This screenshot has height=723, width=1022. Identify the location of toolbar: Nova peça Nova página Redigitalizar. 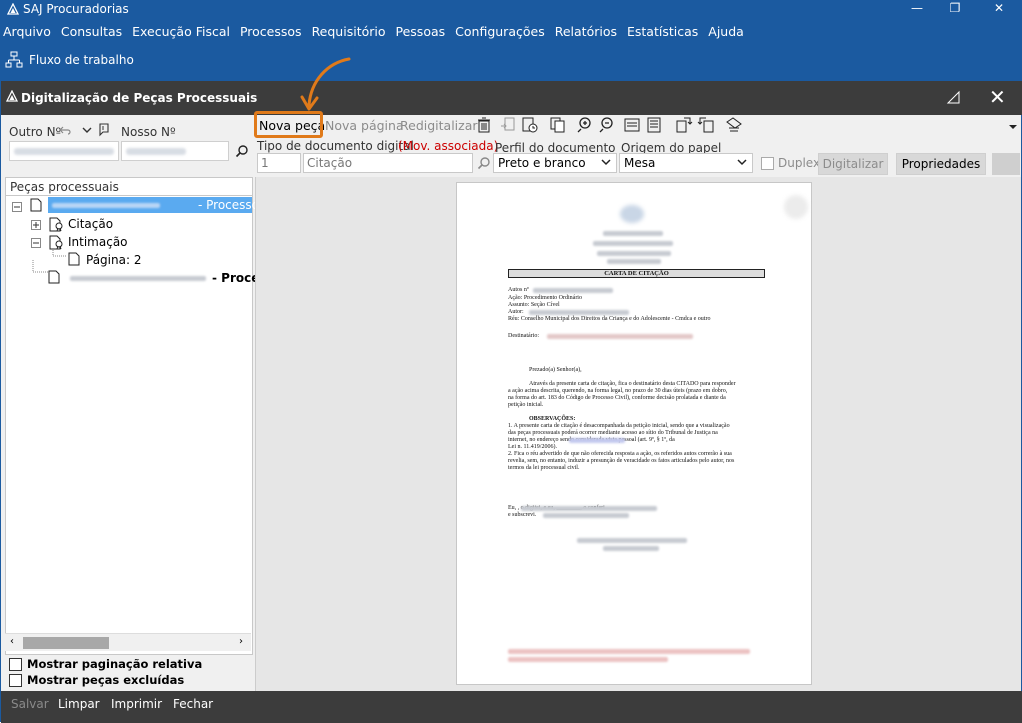
(638, 126).